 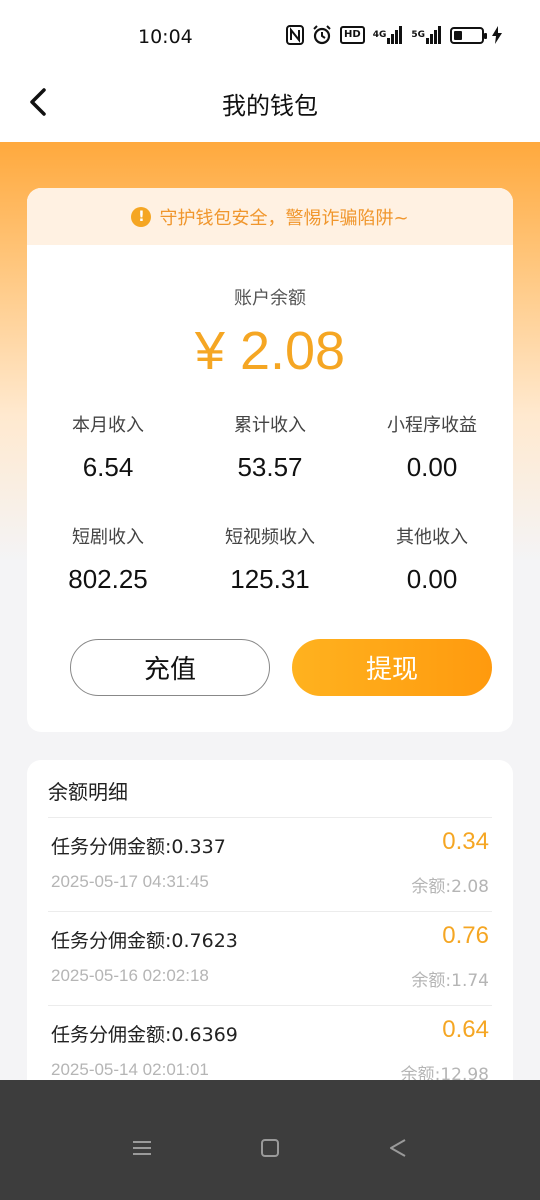 I want to click on stat-label: 本月收入, so click(x=108, y=425).